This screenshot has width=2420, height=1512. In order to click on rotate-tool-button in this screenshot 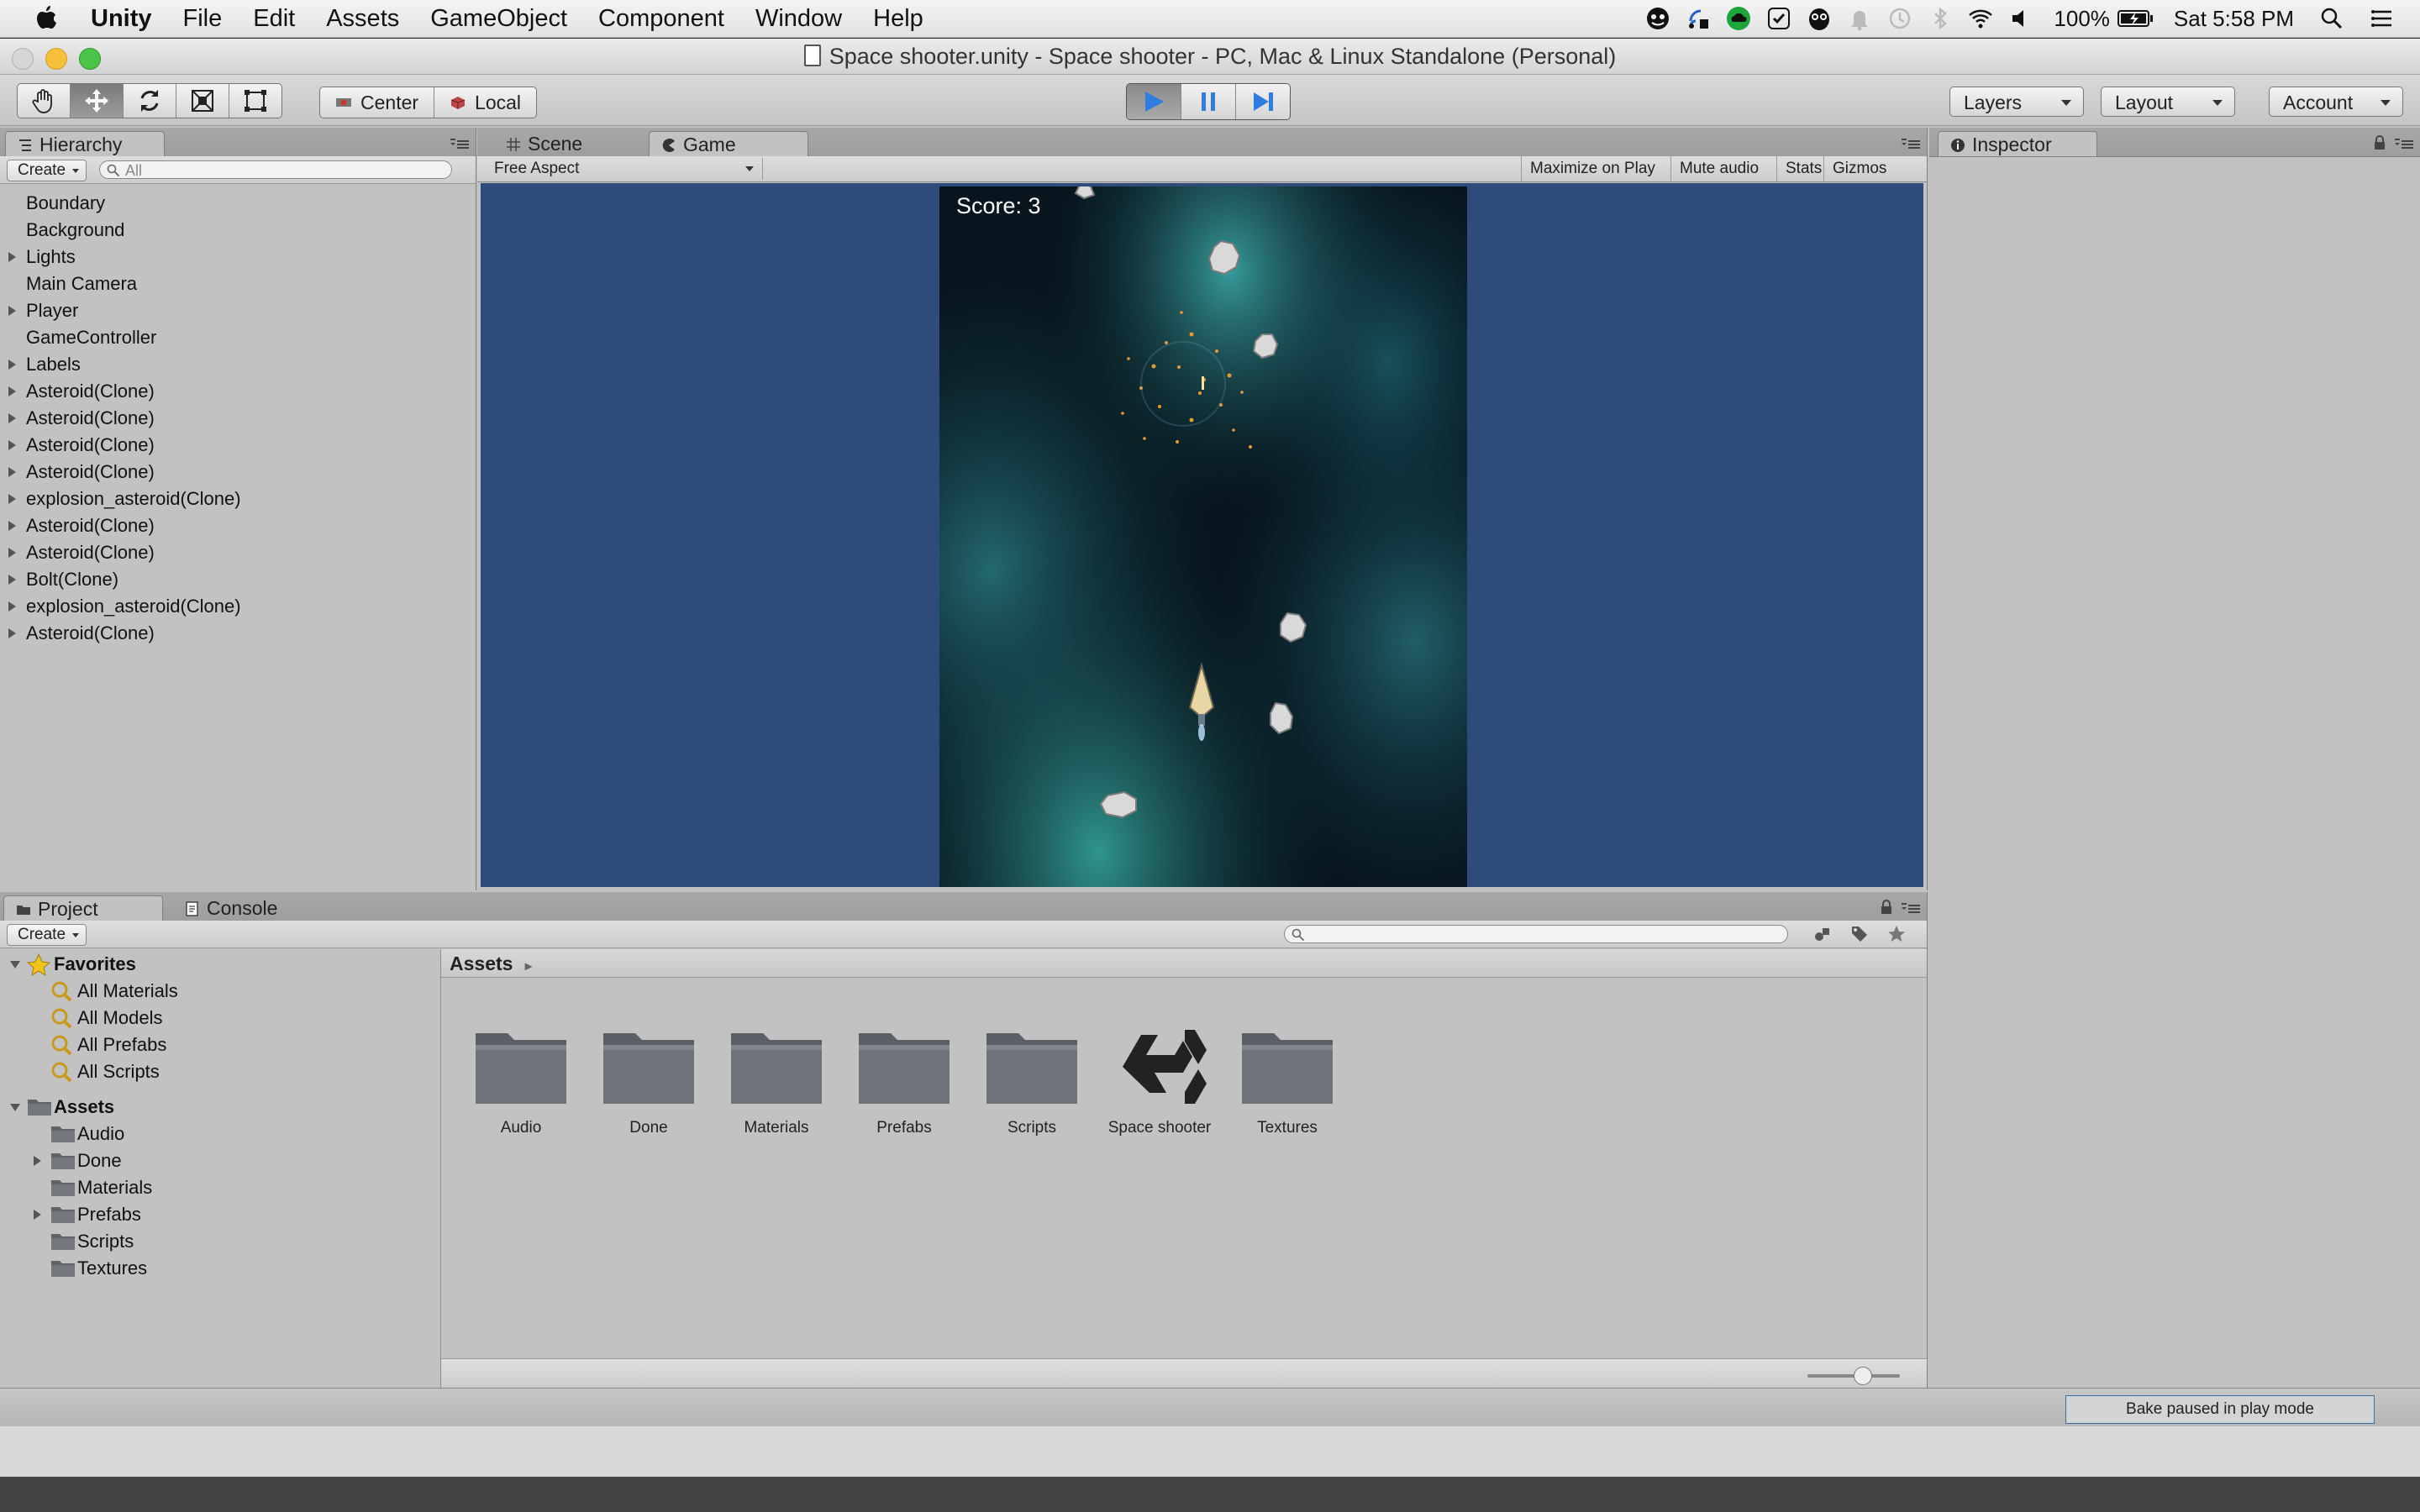, I will do `click(150, 101)`.